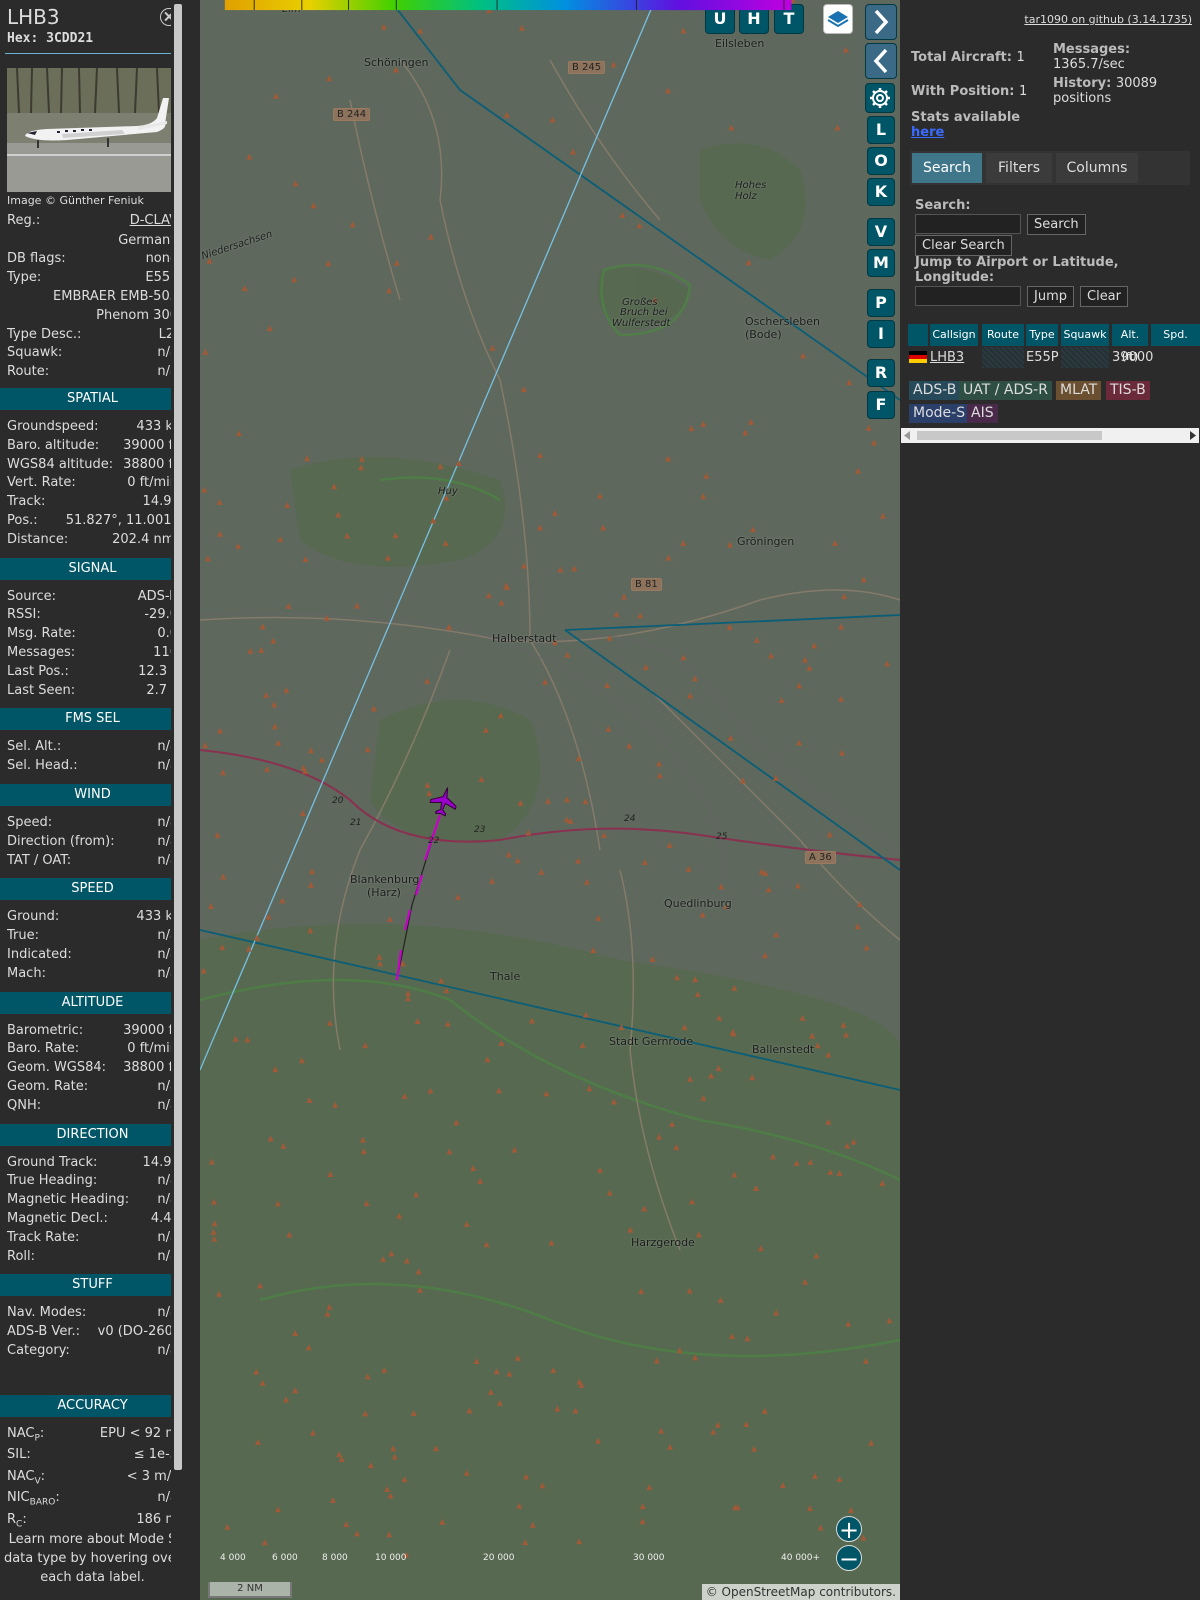  What do you see at coordinates (722, 837) in the screenshot?
I see `km-marker: 25` at bounding box center [722, 837].